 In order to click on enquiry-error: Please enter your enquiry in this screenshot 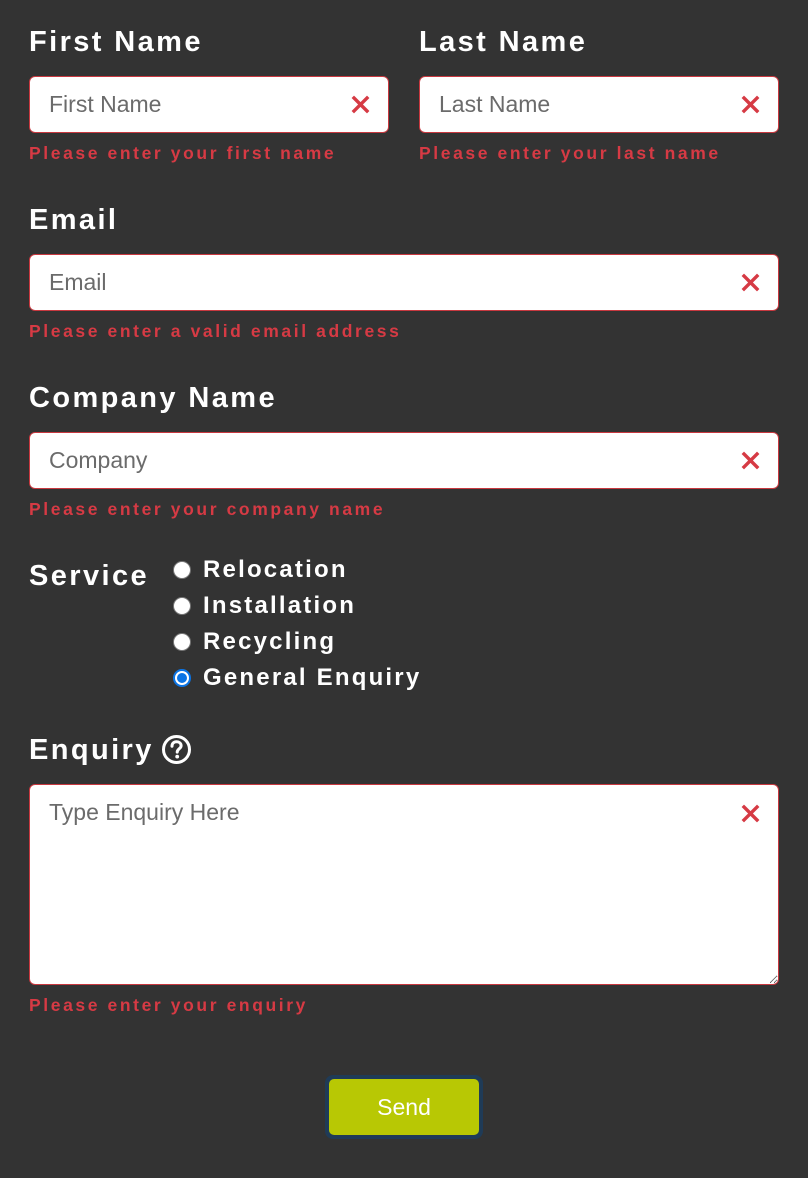, I will do `click(168, 1005)`.